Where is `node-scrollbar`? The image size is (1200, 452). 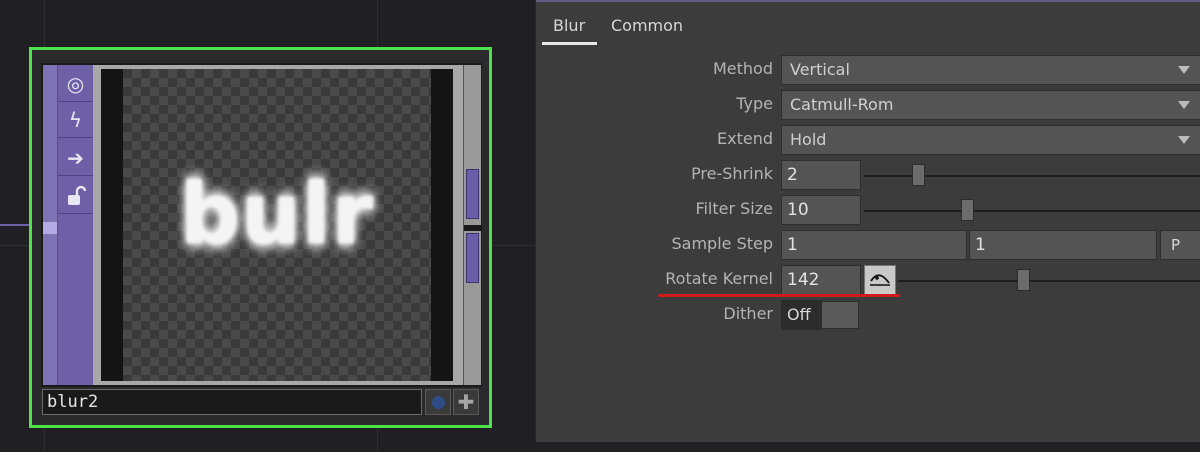 node-scrollbar is located at coordinates (472, 225).